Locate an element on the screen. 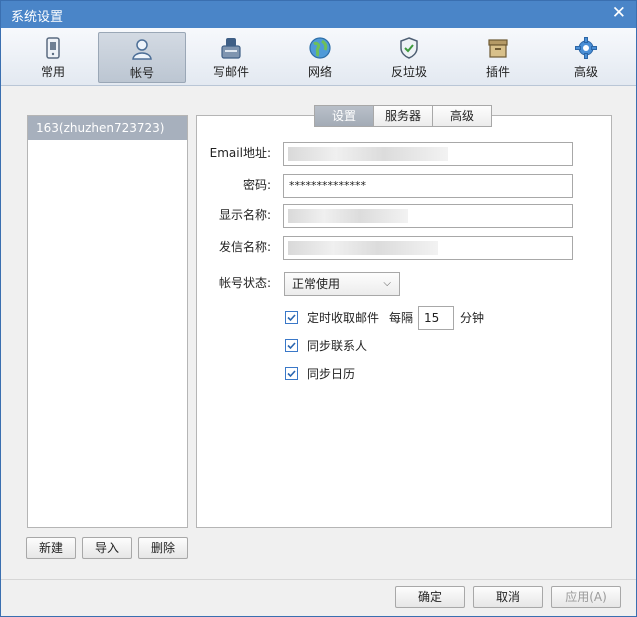  dialog-footer: 确定 取消 应用(A) is located at coordinates (318, 597).